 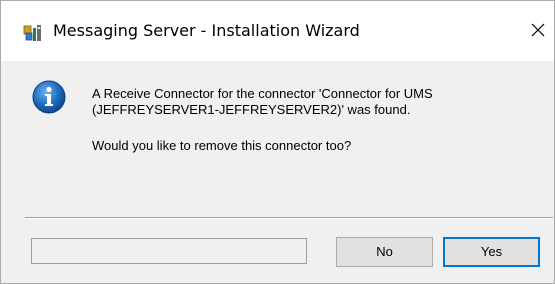 What do you see at coordinates (206, 30) in the screenshot?
I see `window-title: Messaging Server - Installation Wizard` at bounding box center [206, 30].